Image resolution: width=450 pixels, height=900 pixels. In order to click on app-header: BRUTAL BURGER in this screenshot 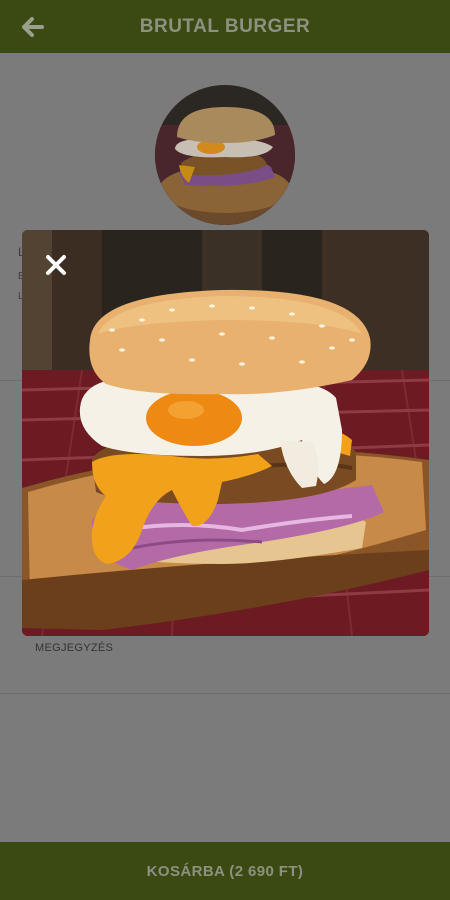, I will do `click(225, 26)`.